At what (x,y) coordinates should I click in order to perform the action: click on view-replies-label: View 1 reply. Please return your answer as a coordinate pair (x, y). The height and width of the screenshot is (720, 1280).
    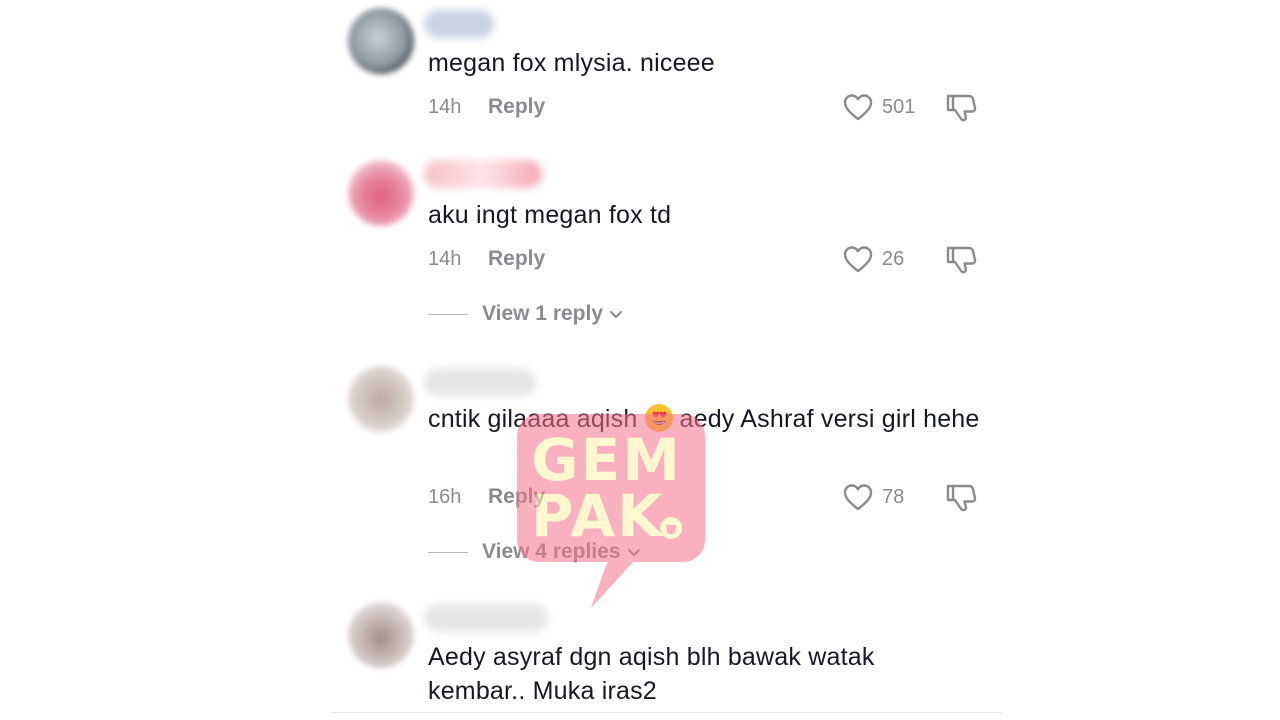
    Looking at the image, I should click on (543, 313).